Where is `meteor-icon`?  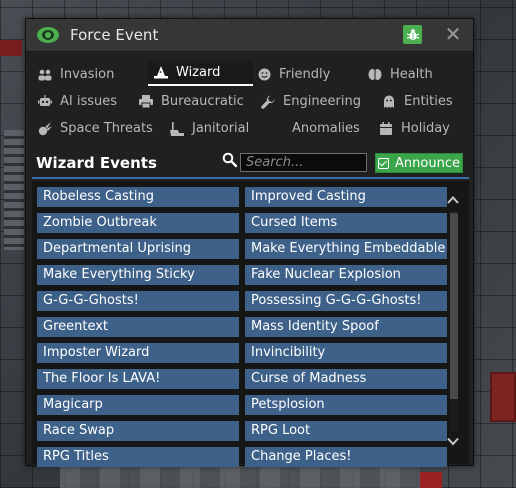
meteor-icon is located at coordinates (45, 128).